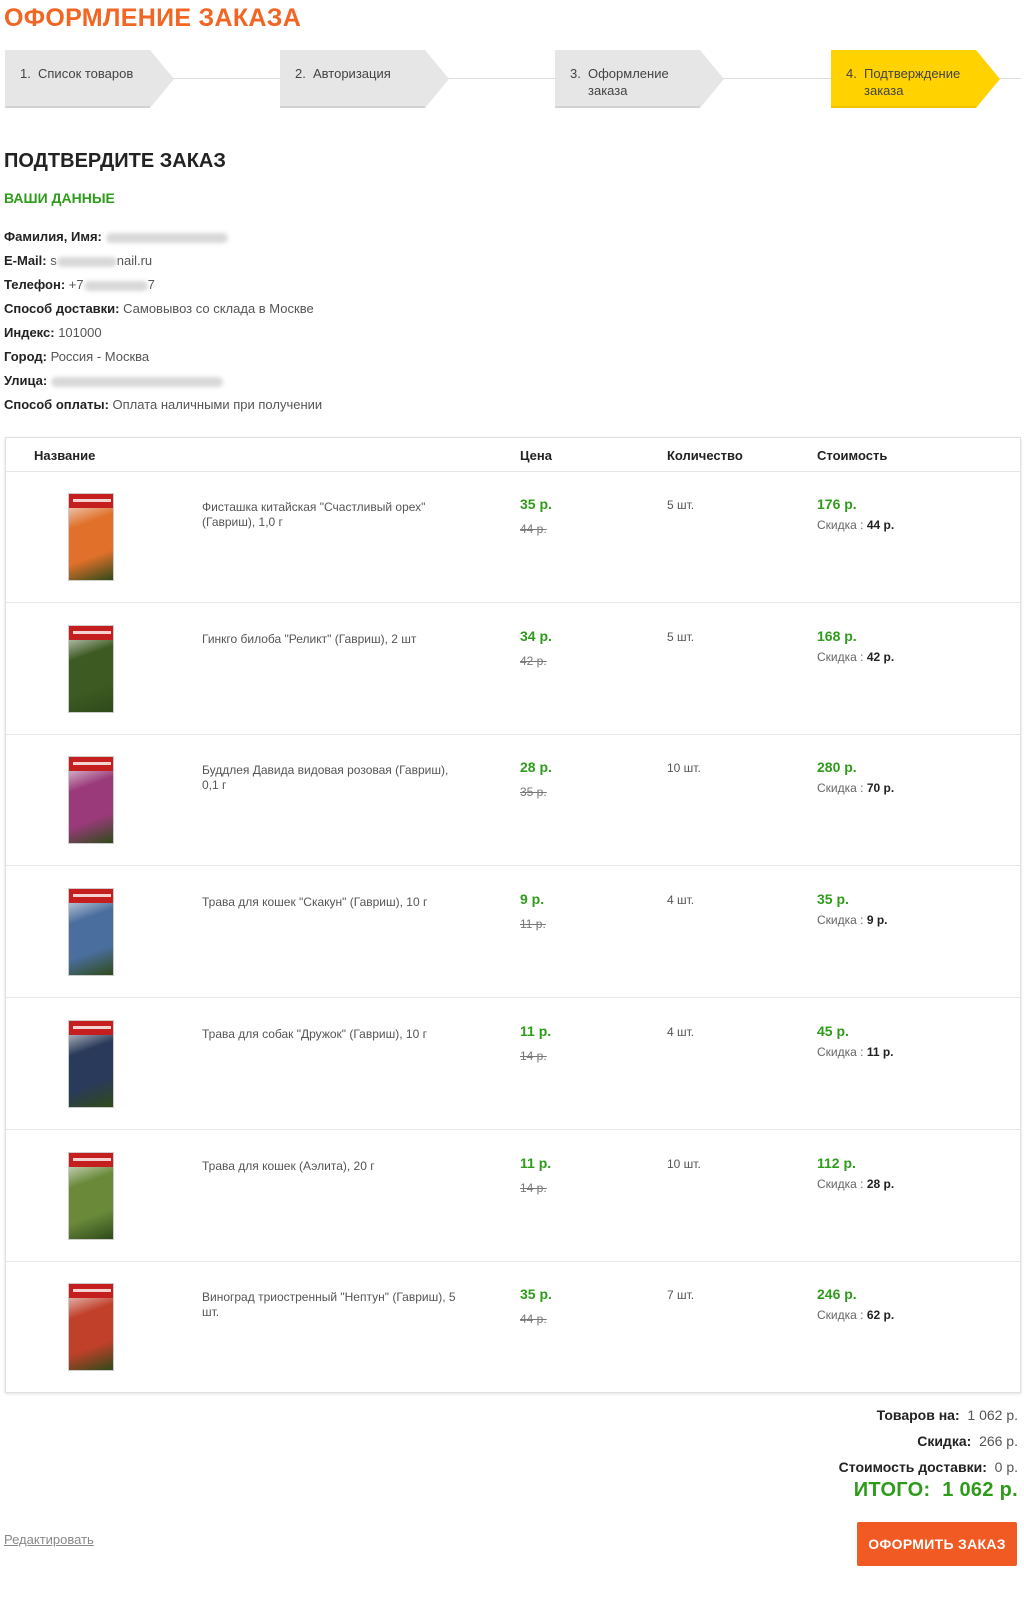 This screenshot has width=1024, height=1600. Describe the element at coordinates (80, 332) in the screenshot. I see `info-value: 101000` at that location.